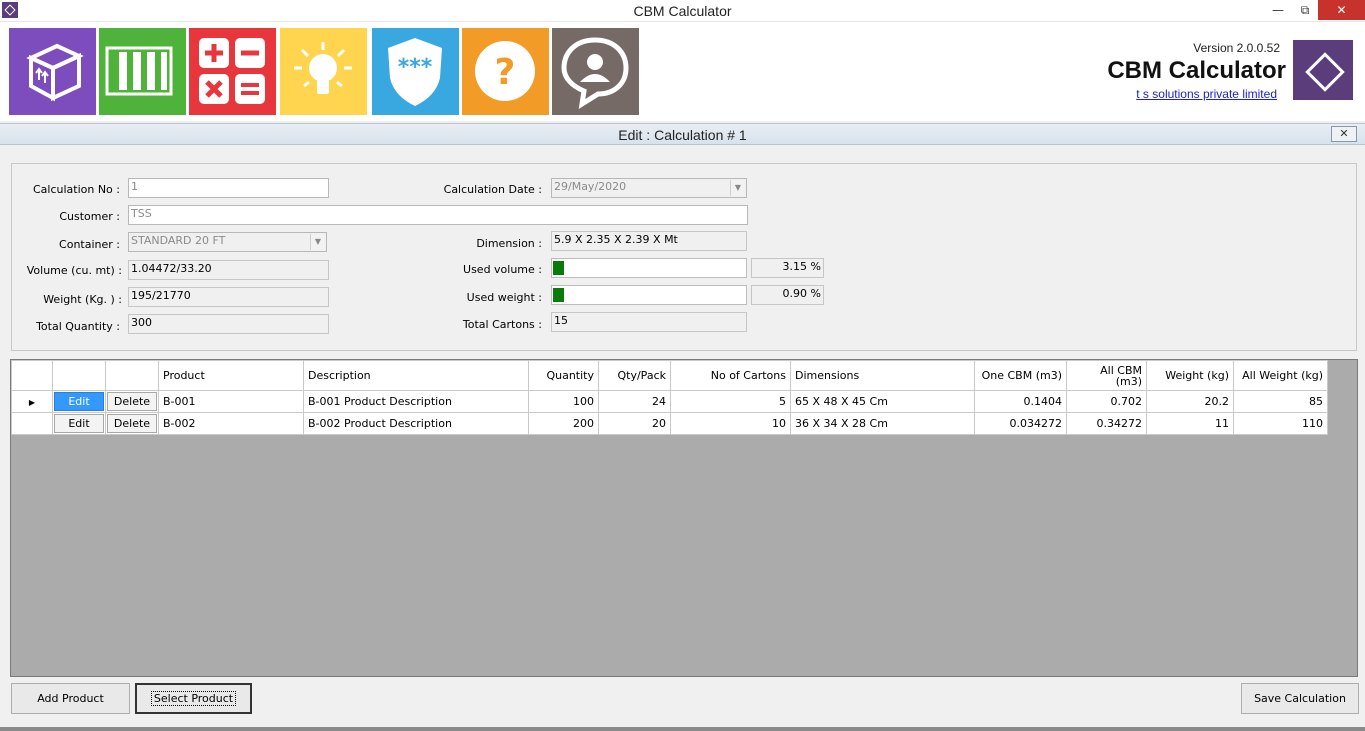 This screenshot has width=1365, height=731. Describe the element at coordinates (649, 188) in the screenshot. I see `calc-date-picker: 29/May/2020 ▼` at that location.